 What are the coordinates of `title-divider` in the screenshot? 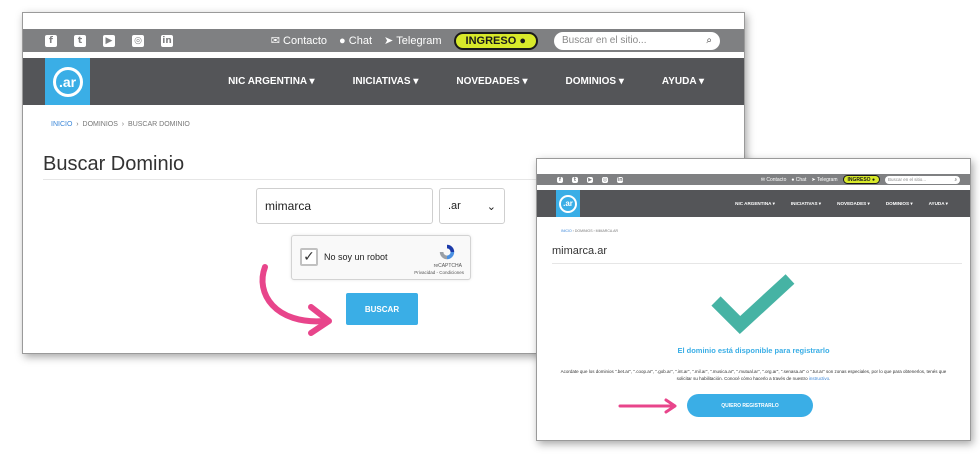 It's located at (757, 263).